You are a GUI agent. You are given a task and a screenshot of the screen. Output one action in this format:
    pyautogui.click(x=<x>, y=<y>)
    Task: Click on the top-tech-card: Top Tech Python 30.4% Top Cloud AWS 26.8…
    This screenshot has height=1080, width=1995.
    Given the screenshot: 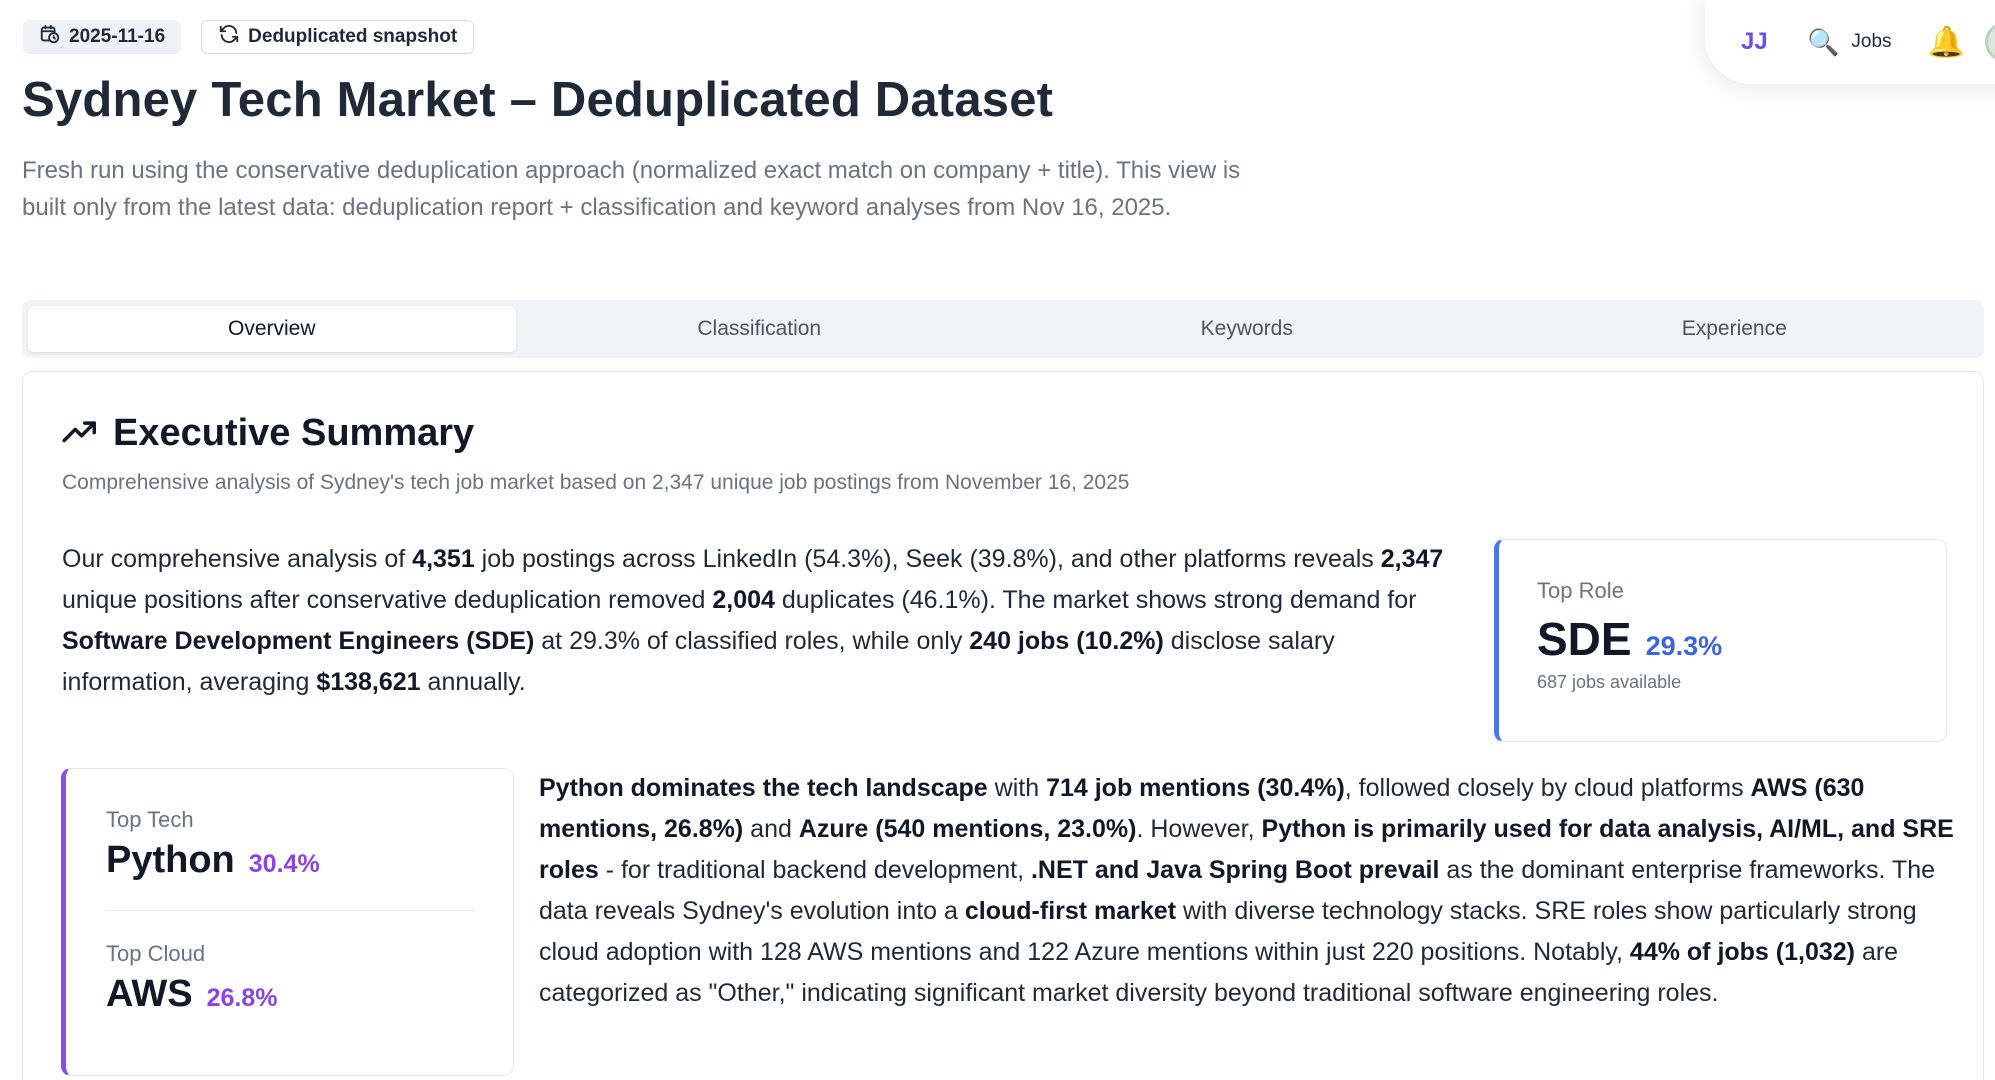 What is the action you would take?
    pyautogui.click(x=287, y=922)
    